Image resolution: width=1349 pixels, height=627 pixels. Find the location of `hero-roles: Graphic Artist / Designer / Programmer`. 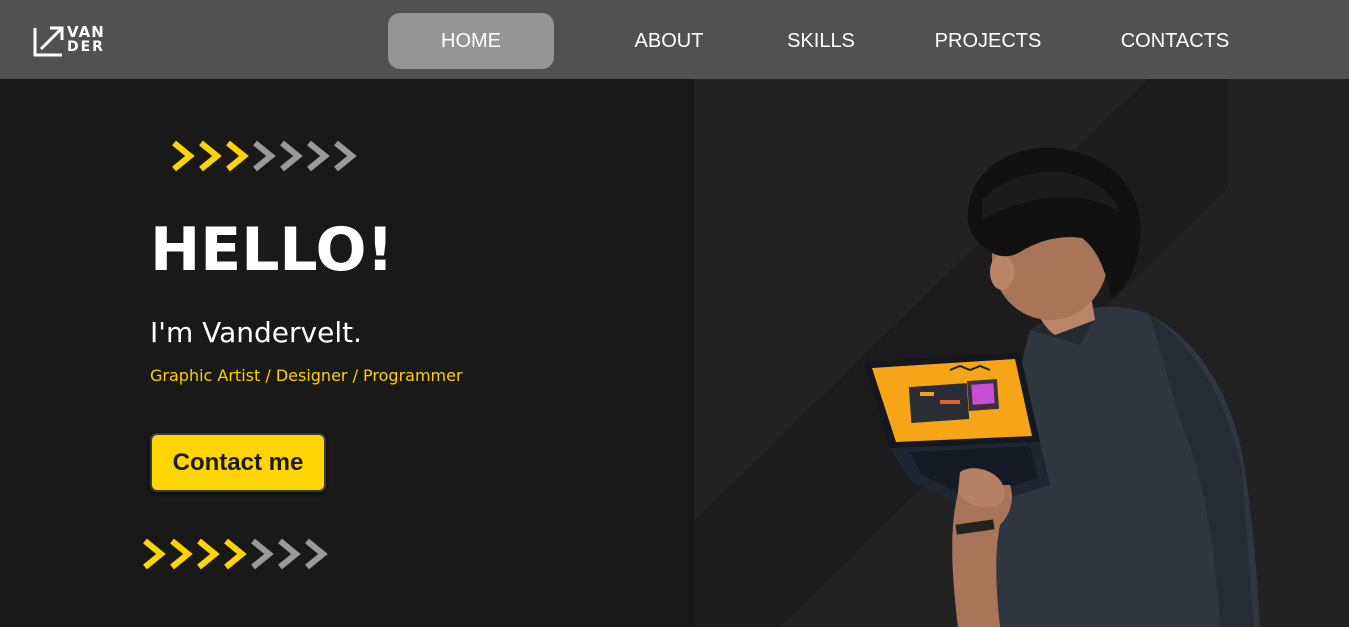

hero-roles: Graphic Artist / Designer / Programmer is located at coordinates (306, 375).